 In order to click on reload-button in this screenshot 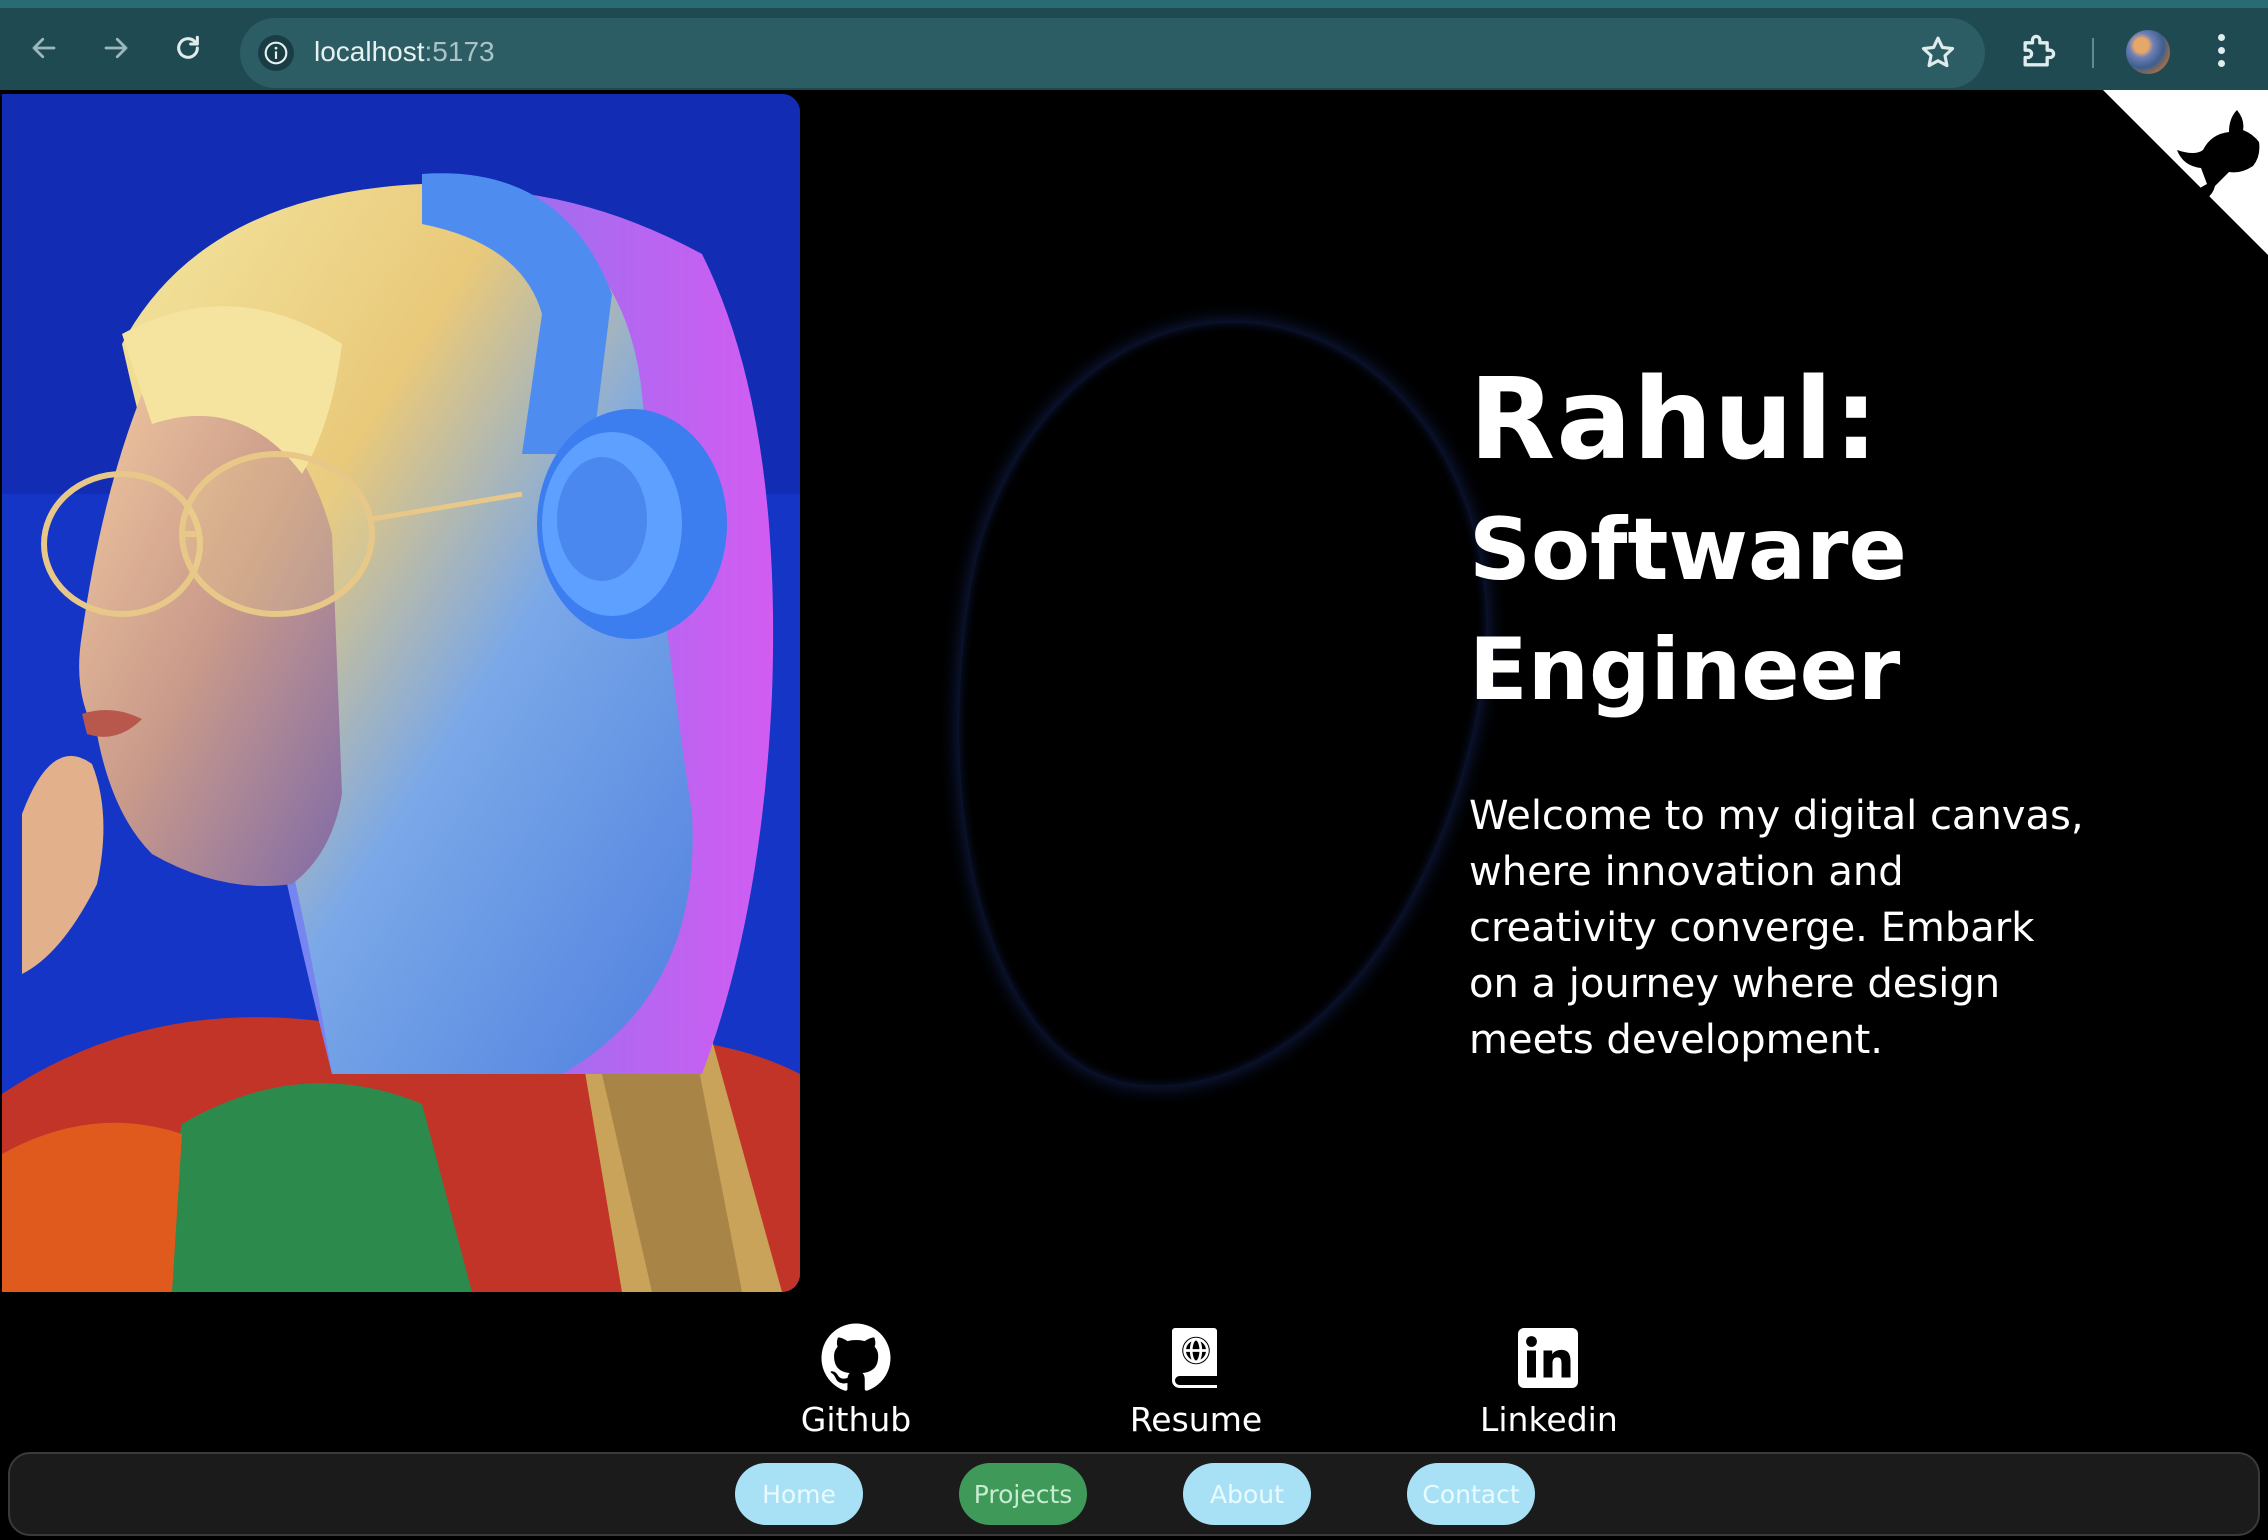, I will do `click(188, 48)`.